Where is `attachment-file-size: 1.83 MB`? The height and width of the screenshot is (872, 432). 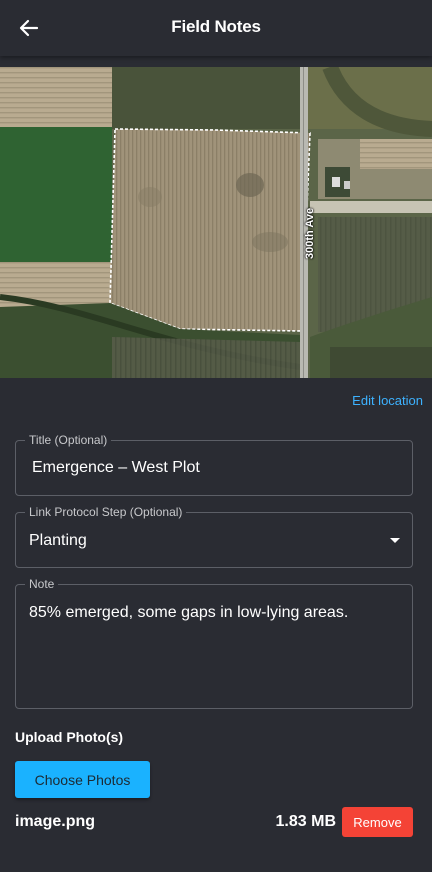
attachment-file-size: 1.83 MB is located at coordinates (305, 821).